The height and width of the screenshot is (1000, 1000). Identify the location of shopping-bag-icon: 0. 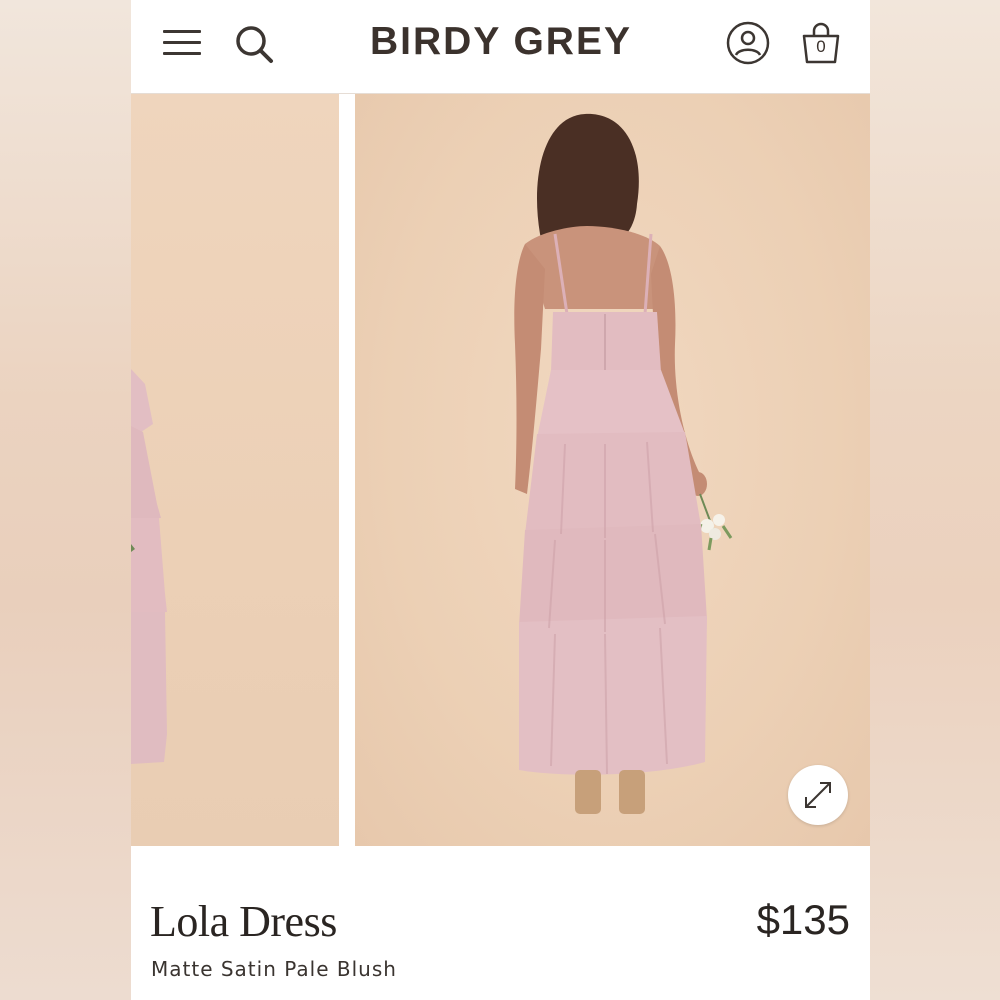
(821, 43).